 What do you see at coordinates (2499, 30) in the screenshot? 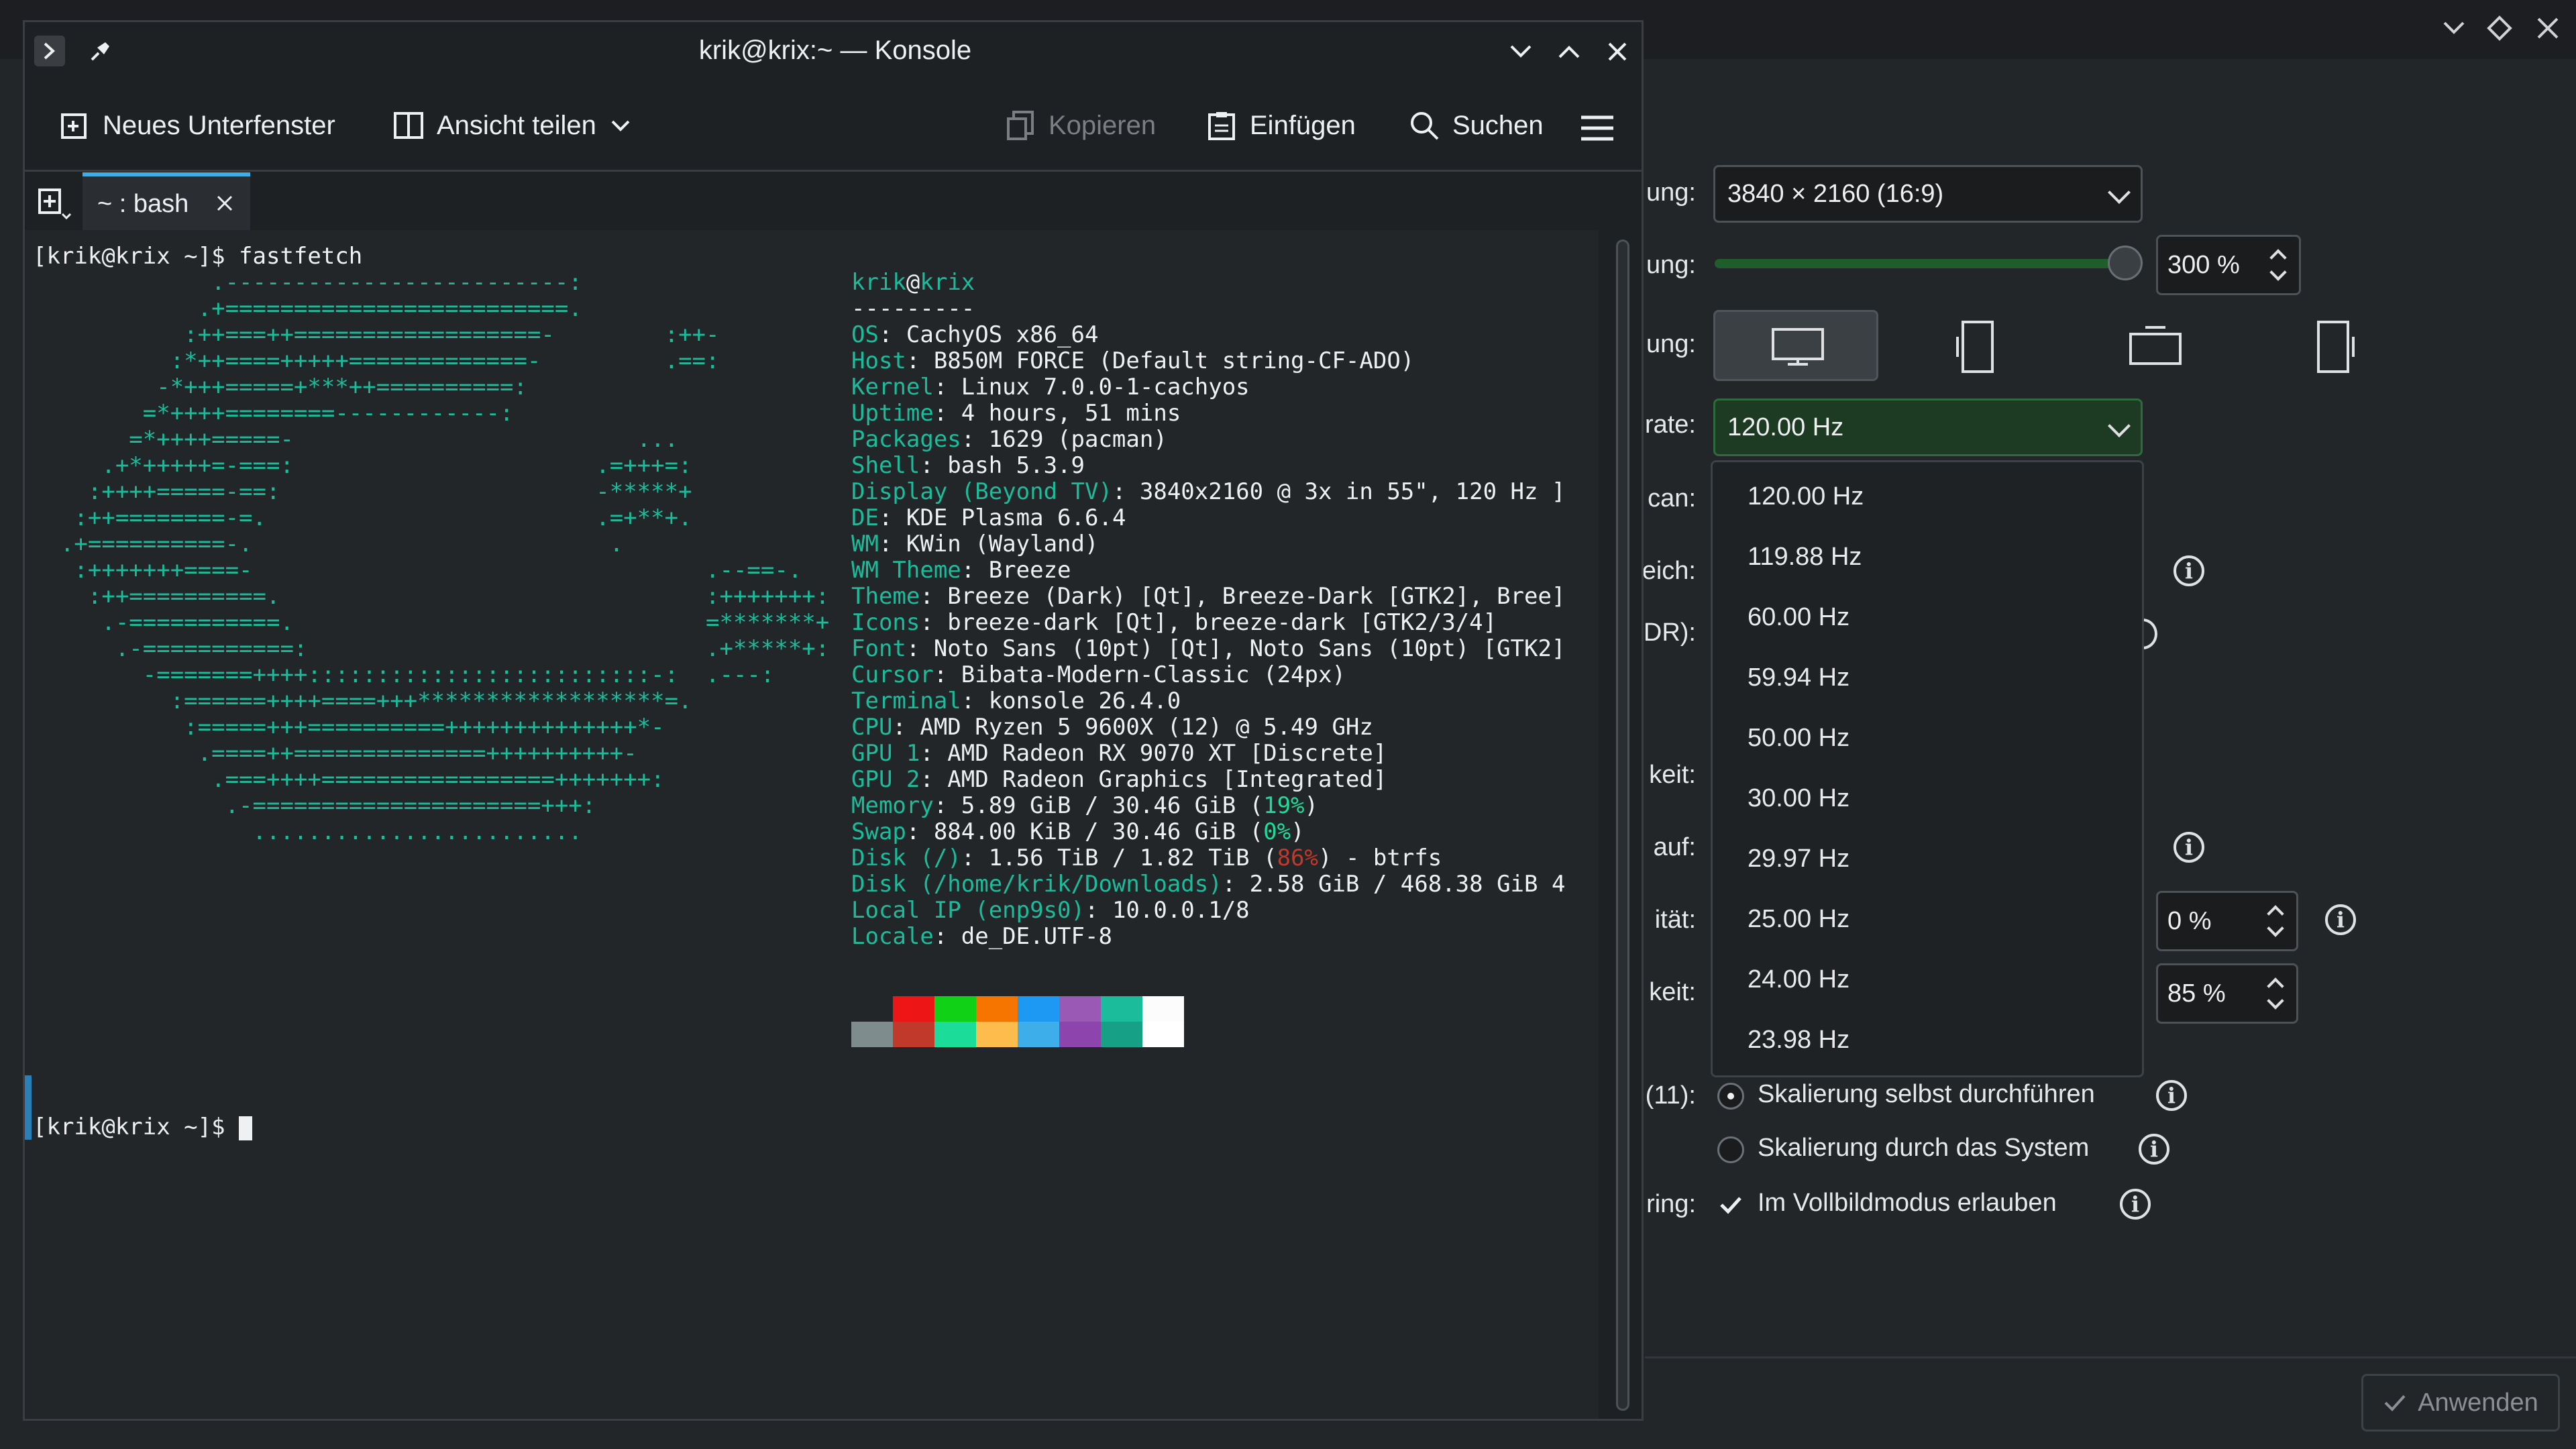
I see `float-icon` at bounding box center [2499, 30].